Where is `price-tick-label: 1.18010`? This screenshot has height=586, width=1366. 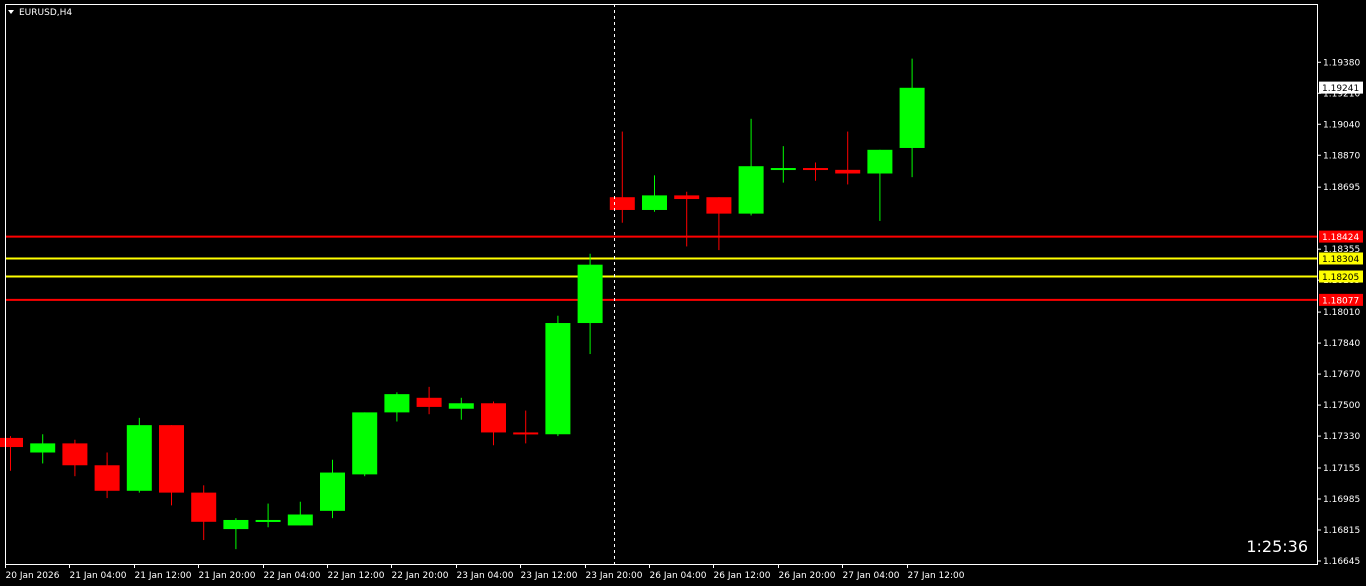
price-tick-label: 1.18010 is located at coordinates (1341, 313).